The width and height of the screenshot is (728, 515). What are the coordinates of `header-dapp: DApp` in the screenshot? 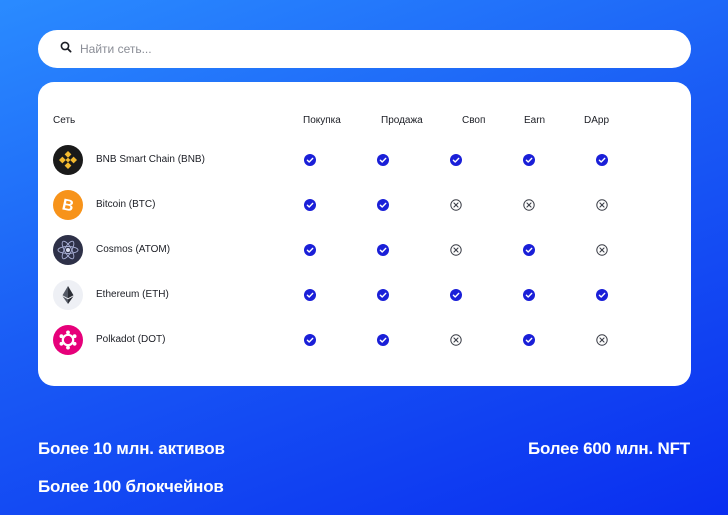 It's located at (597, 120).